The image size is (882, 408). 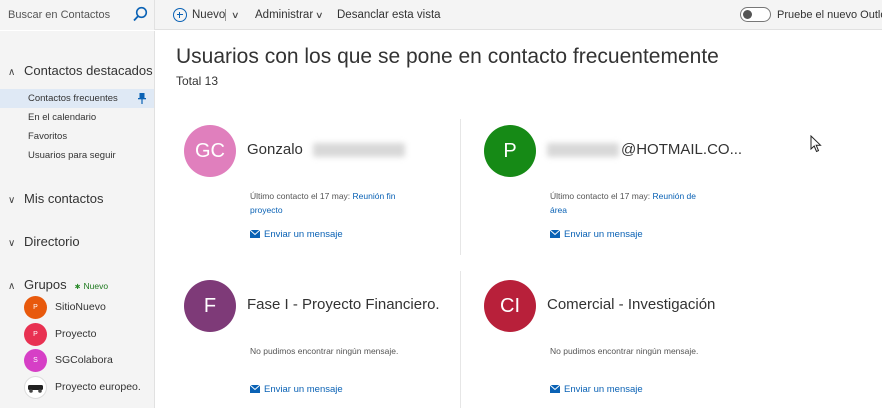 What do you see at coordinates (631, 304) in the screenshot?
I see `contact-name: Comercial - Investigación` at bounding box center [631, 304].